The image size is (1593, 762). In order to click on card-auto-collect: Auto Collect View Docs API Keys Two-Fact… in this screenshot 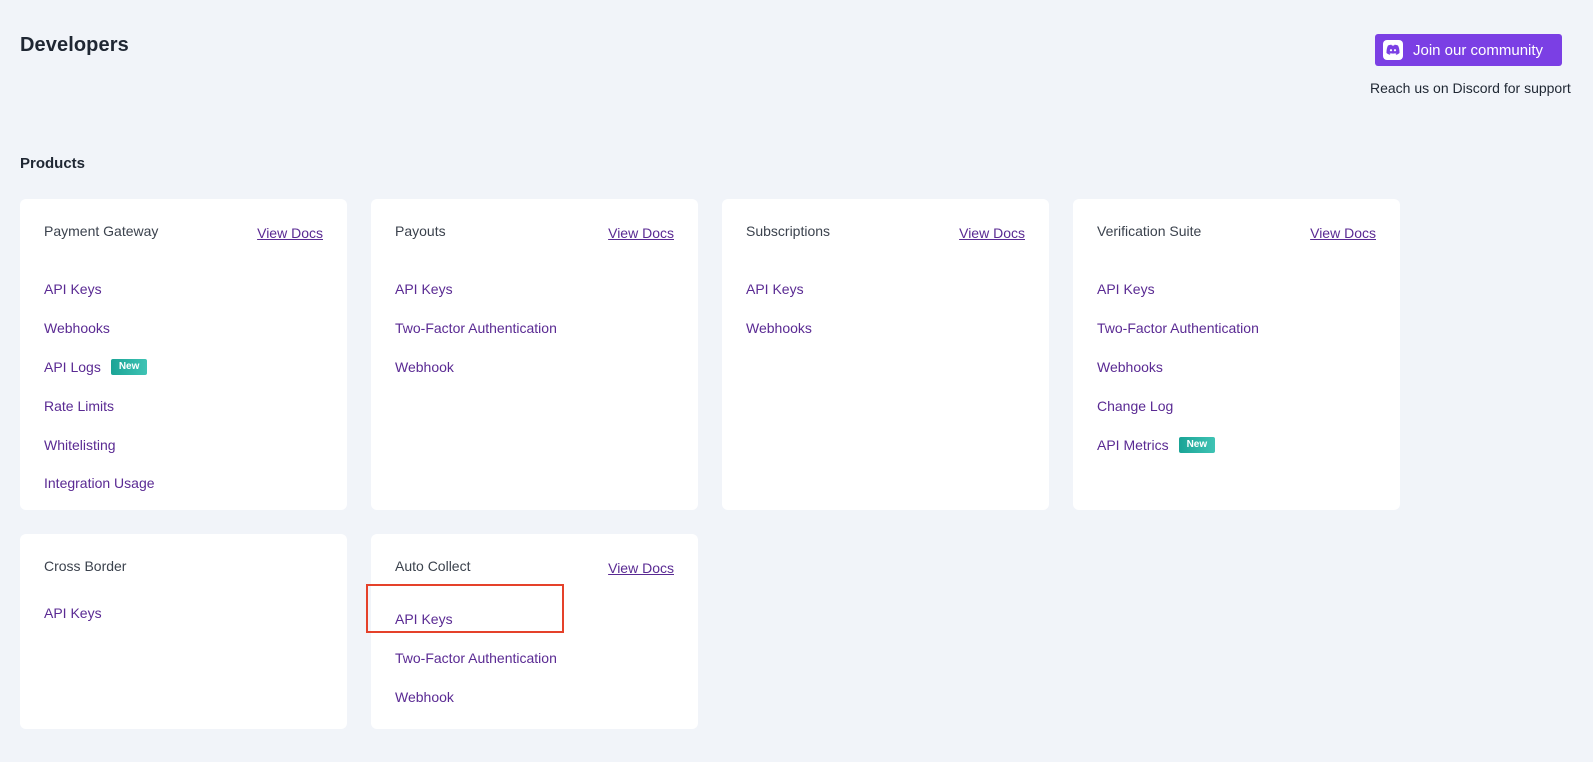, I will do `click(534, 631)`.